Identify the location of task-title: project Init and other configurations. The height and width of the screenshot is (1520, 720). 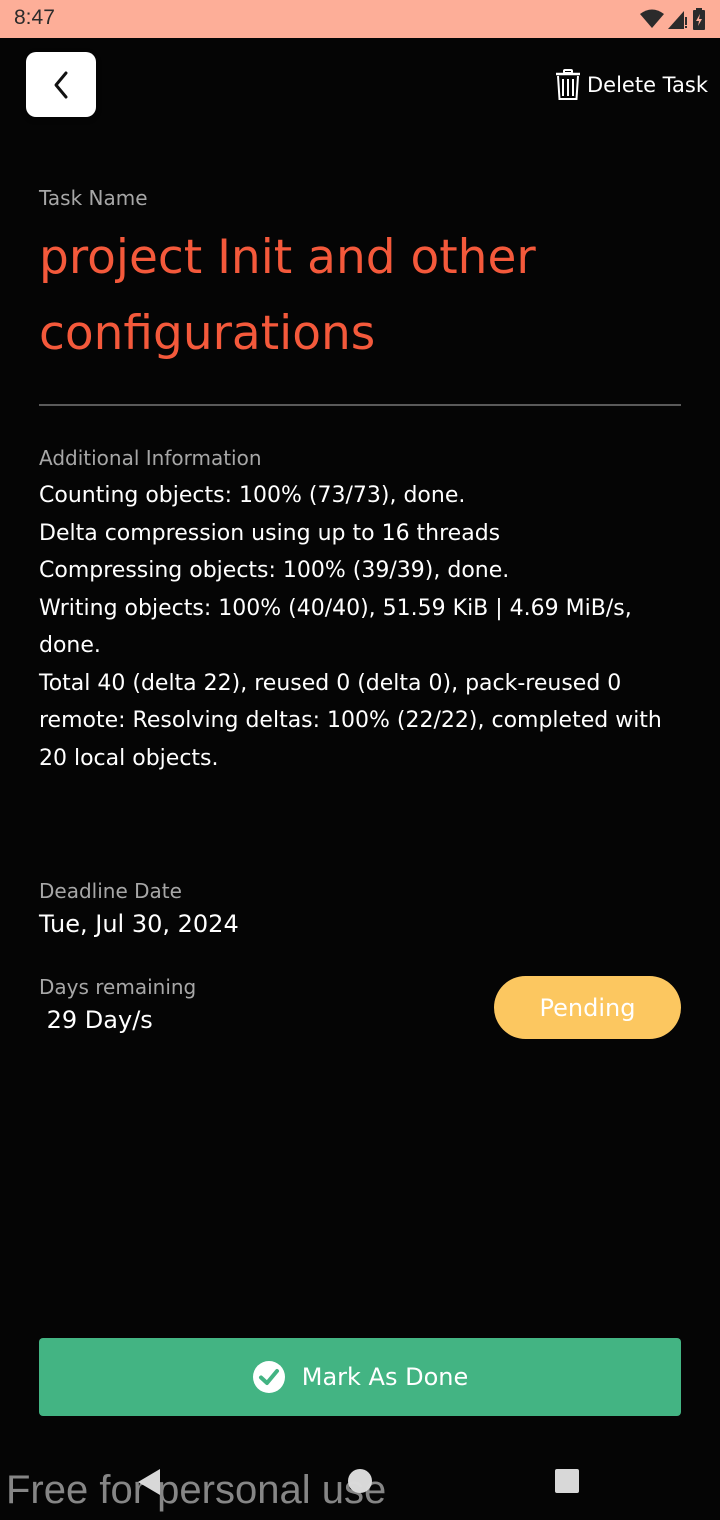
(287, 295).